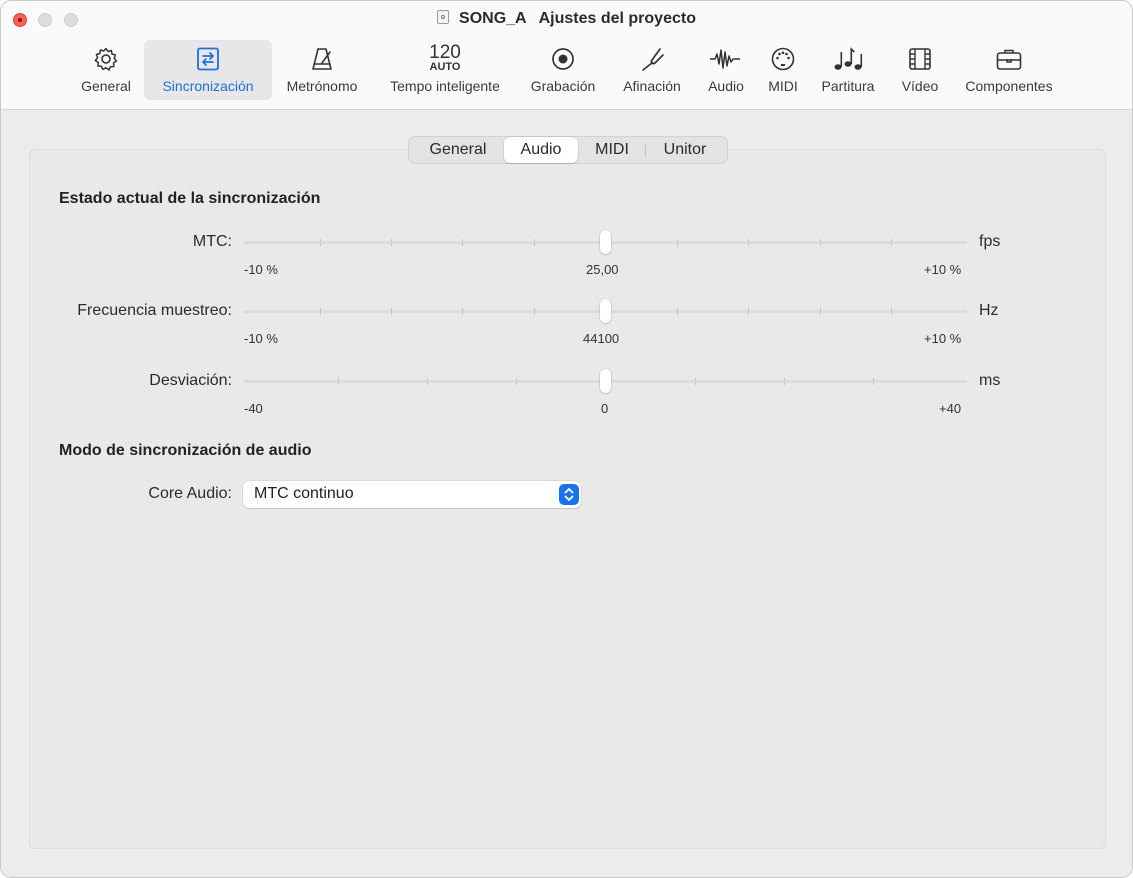  Describe the element at coordinates (848, 86) in the screenshot. I see `toolbar-label: Partitura` at that location.